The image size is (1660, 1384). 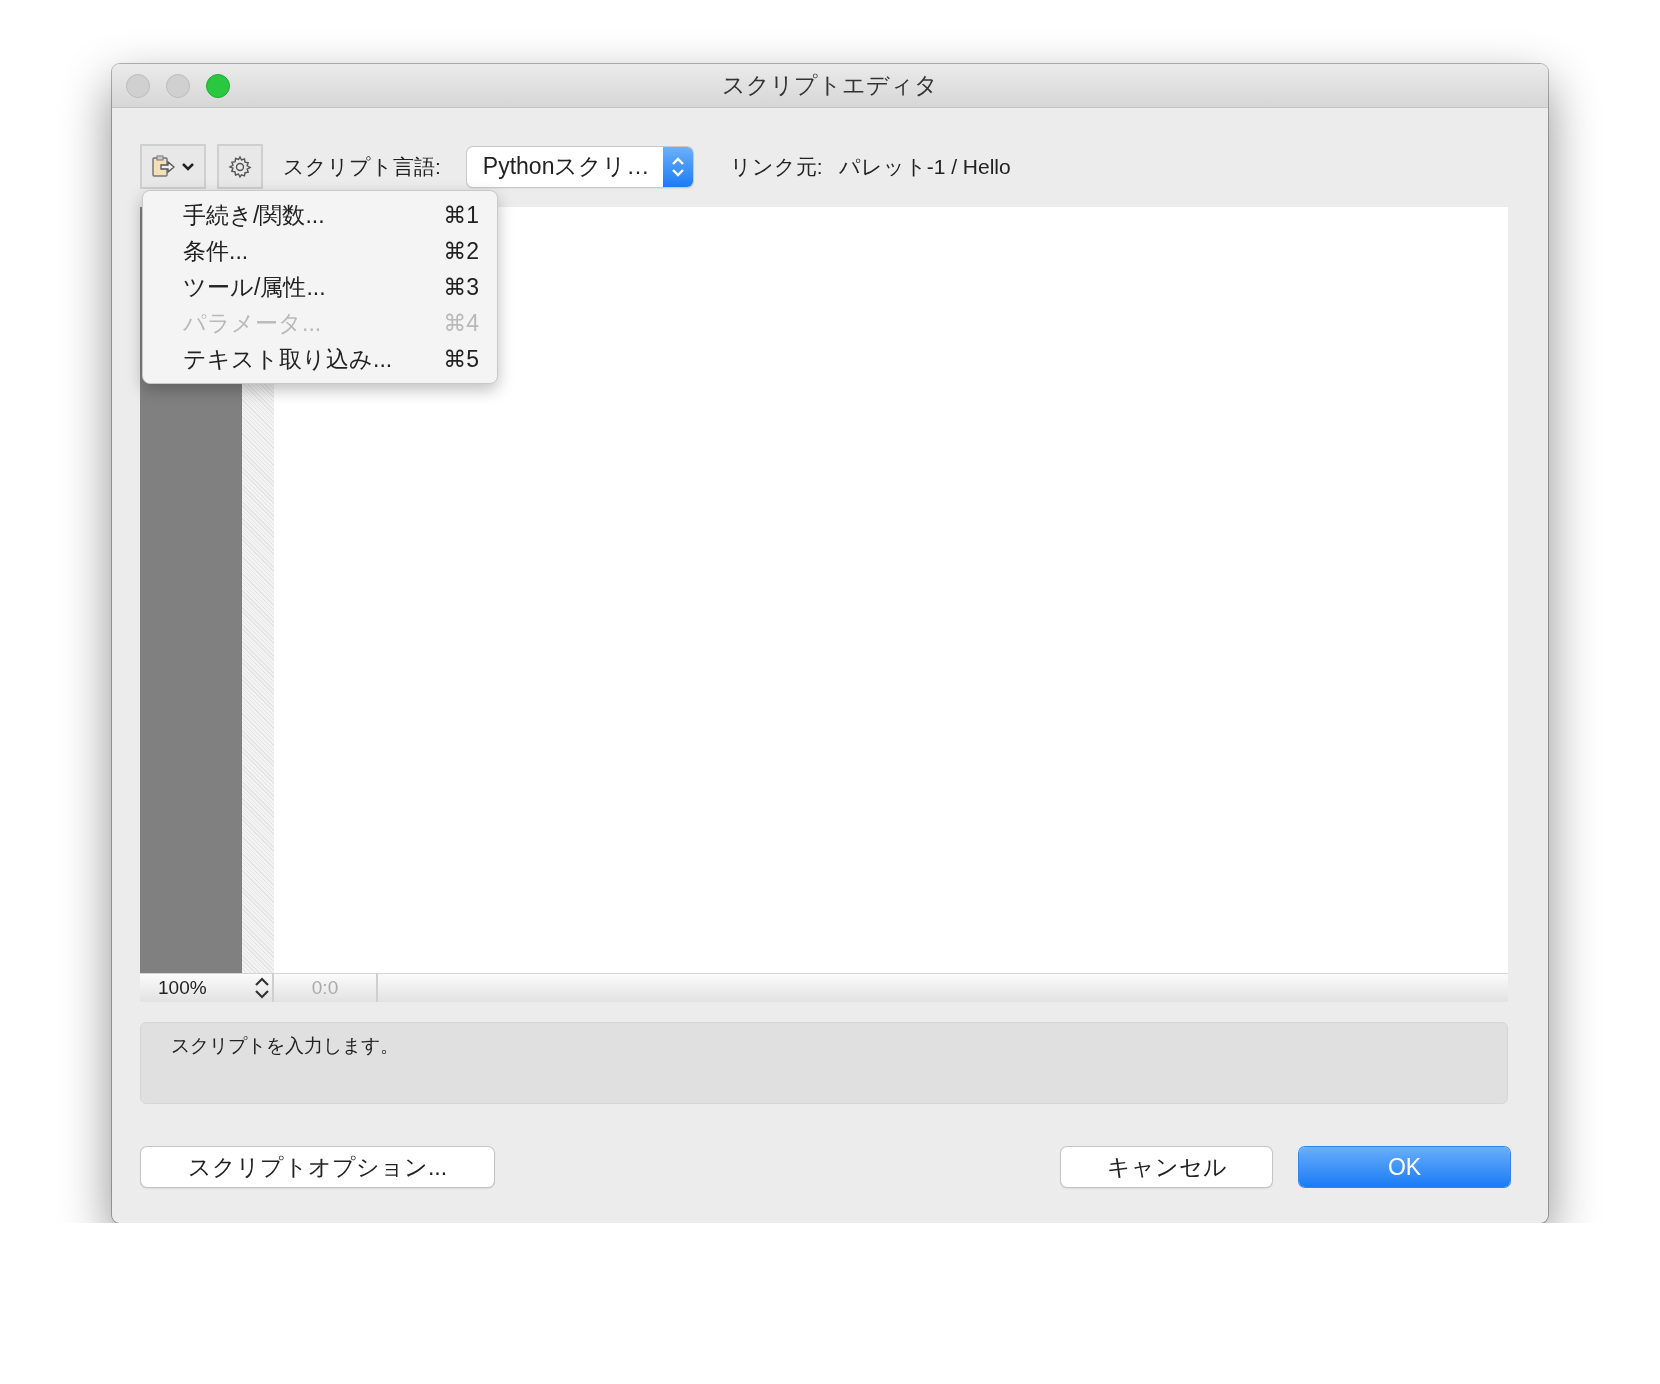 I want to click on cursor-position: 0:0, so click(x=325, y=988).